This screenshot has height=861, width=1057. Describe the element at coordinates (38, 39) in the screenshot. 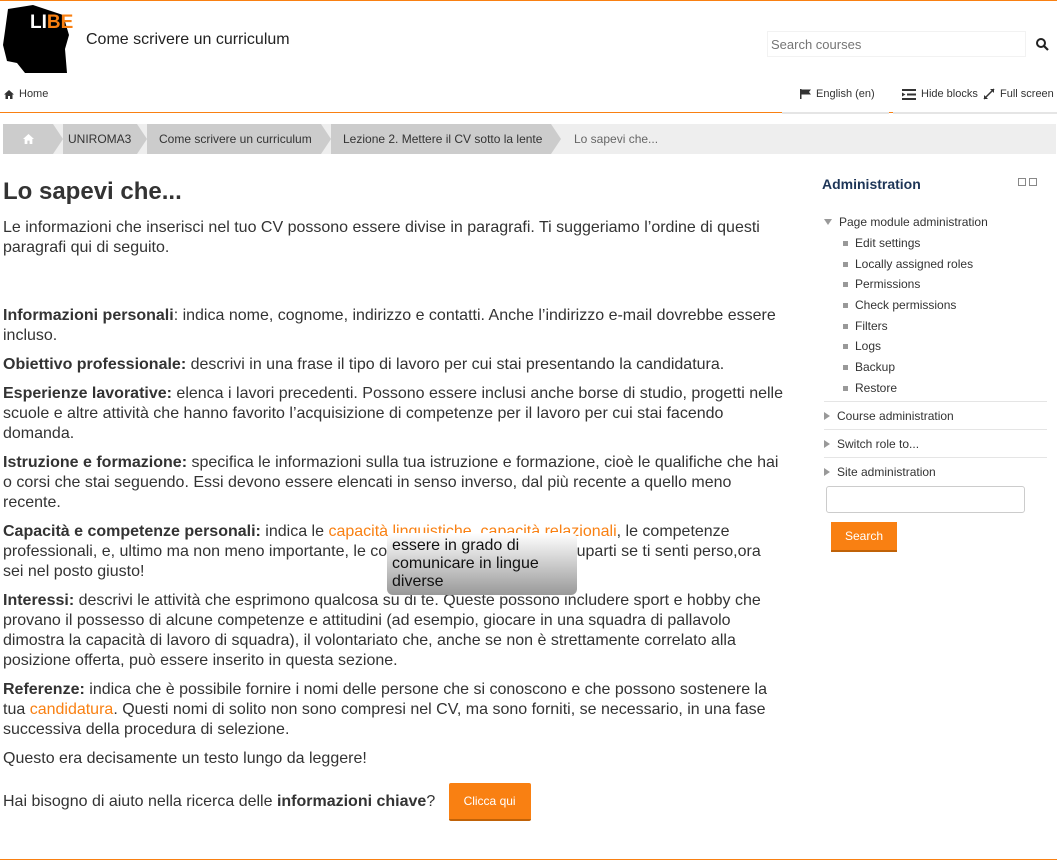

I see `site-logo: LIBE` at that location.